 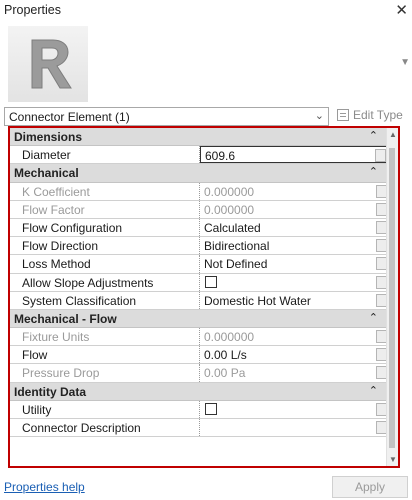 I want to click on edit-type-label: Edit Type, so click(x=378, y=115).